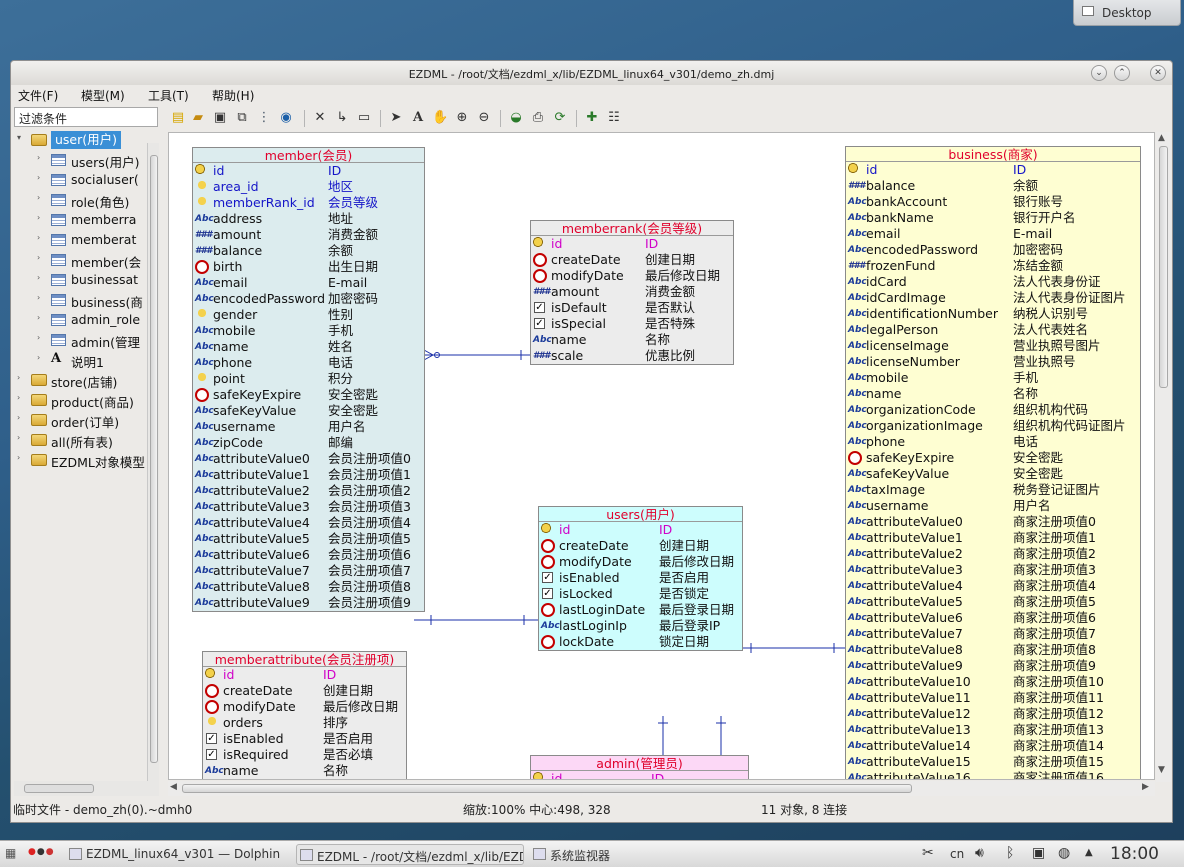  I want to click on entity-field: Abc attributeValue16 商家注册项值16, so click(993, 774).